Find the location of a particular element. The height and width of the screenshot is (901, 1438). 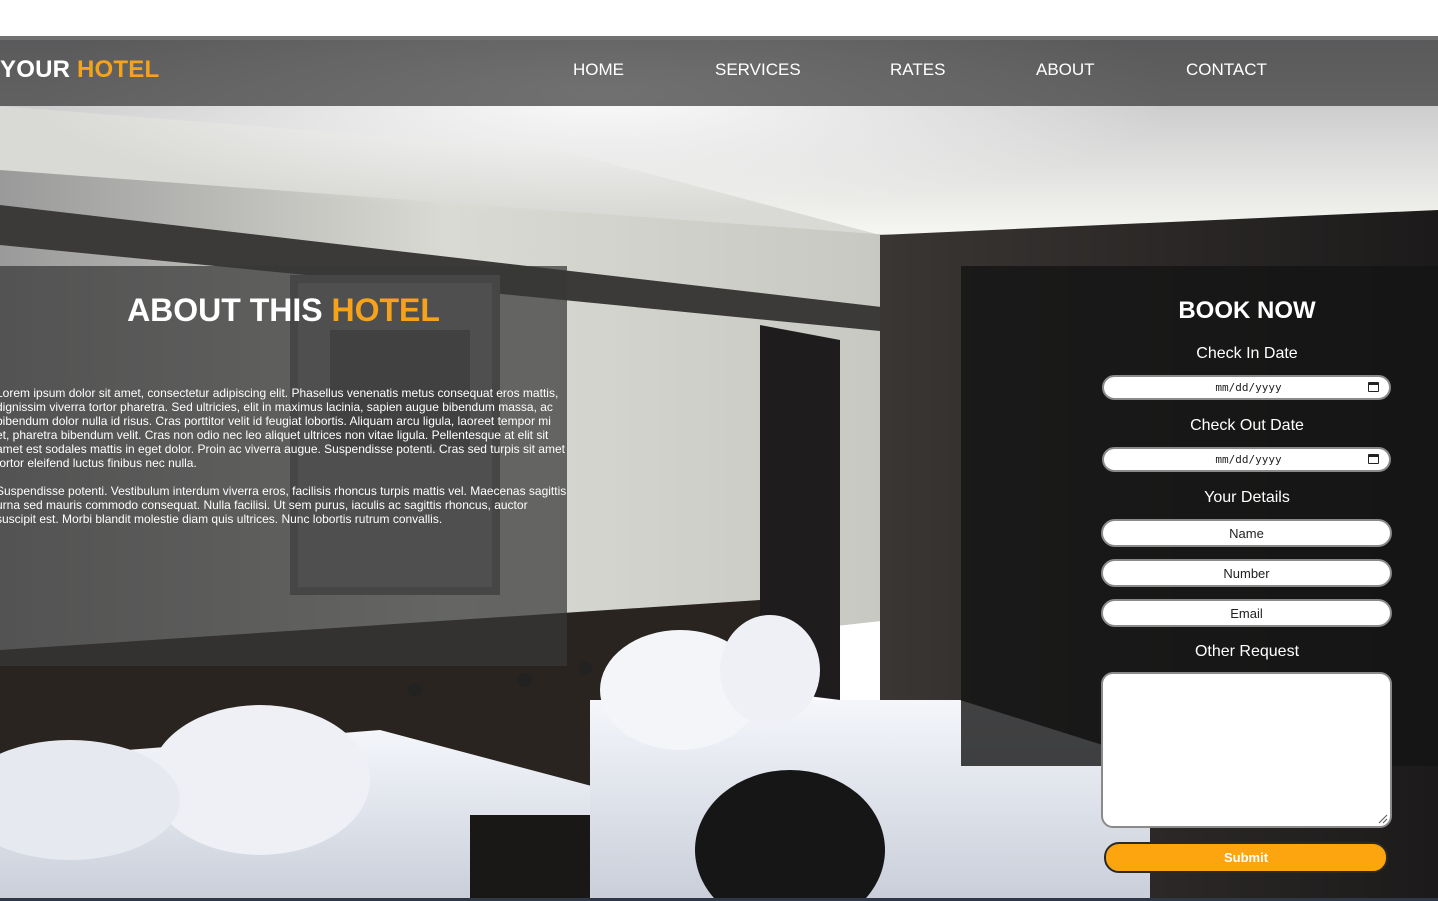

check-out-label: Check Out Date is located at coordinates (1247, 425).